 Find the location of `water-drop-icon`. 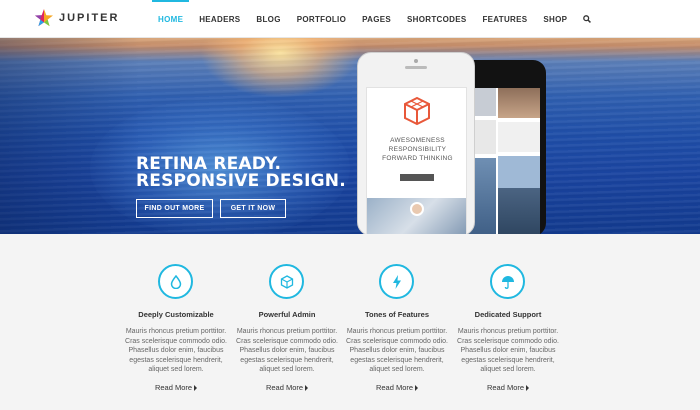

water-drop-icon is located at coordinates (175, 281).